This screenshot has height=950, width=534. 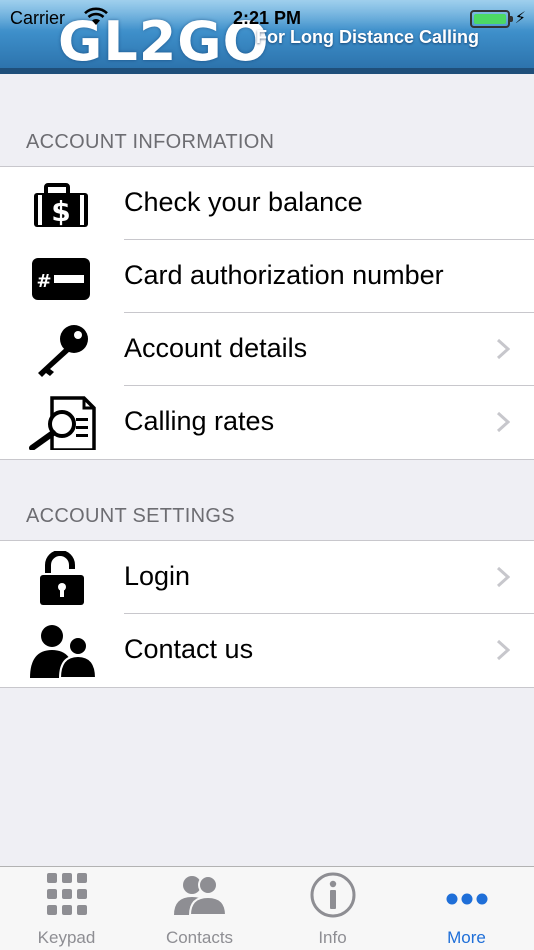 I want to click on magnifier-document-icon, so click(x=62, y=423).